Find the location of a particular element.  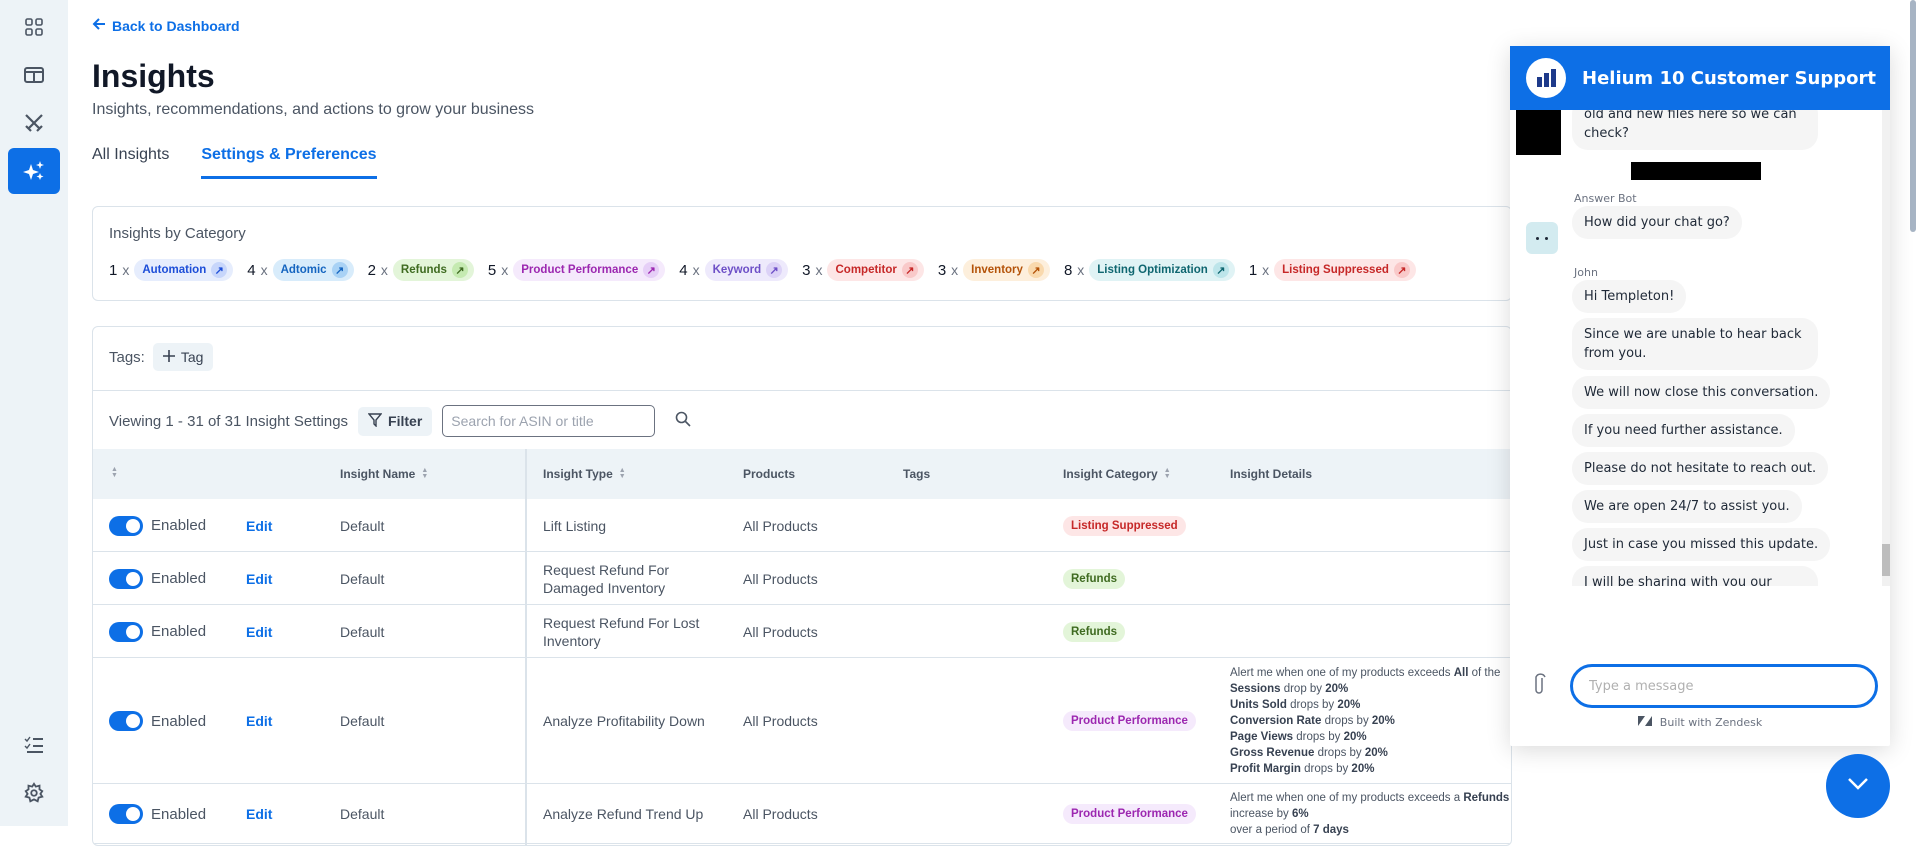

category-chip-label: Inventory is located at coordinates (997, 270).